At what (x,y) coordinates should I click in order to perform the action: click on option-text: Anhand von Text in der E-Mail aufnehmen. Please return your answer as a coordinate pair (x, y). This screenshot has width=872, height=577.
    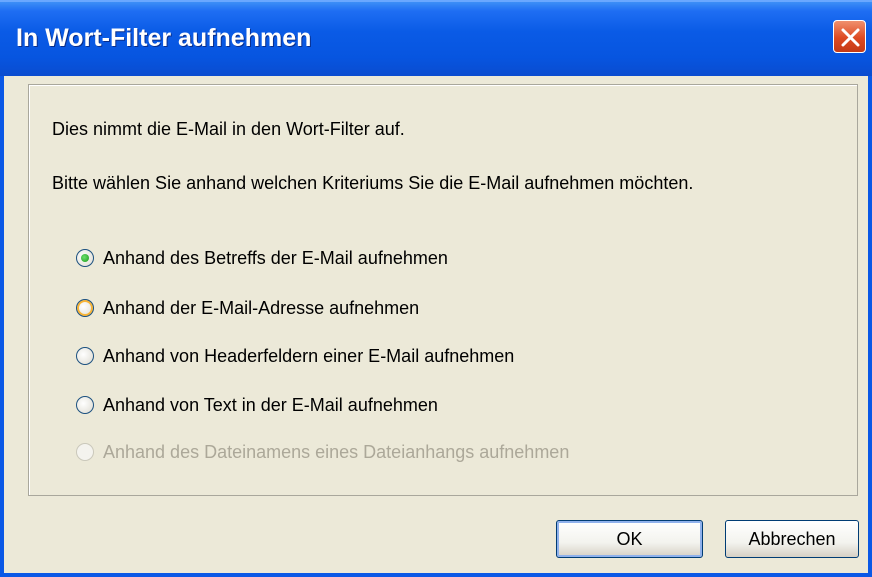
    Looking at the image, I should click on (257, 405).